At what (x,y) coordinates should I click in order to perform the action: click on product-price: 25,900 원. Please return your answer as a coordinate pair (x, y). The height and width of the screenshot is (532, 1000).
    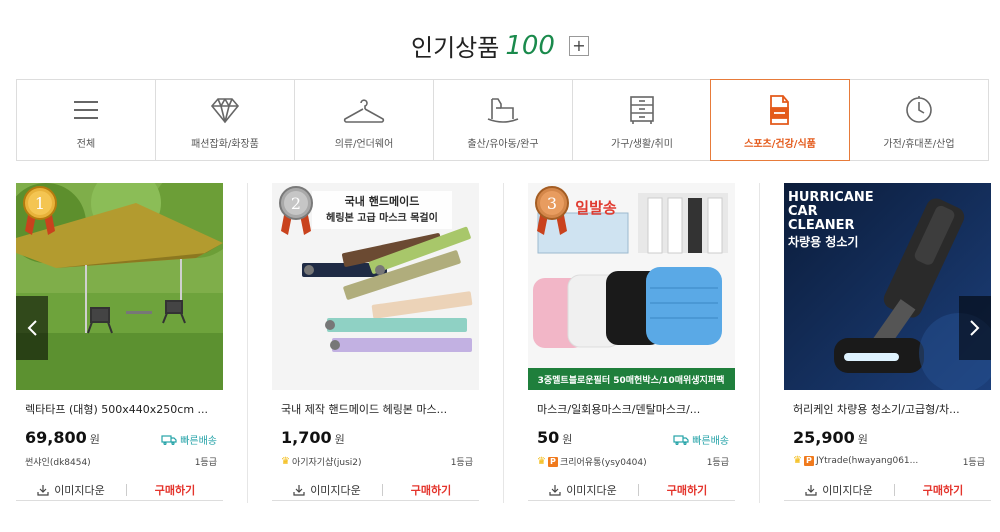
    Looking at the image, I should click on (830, 437).